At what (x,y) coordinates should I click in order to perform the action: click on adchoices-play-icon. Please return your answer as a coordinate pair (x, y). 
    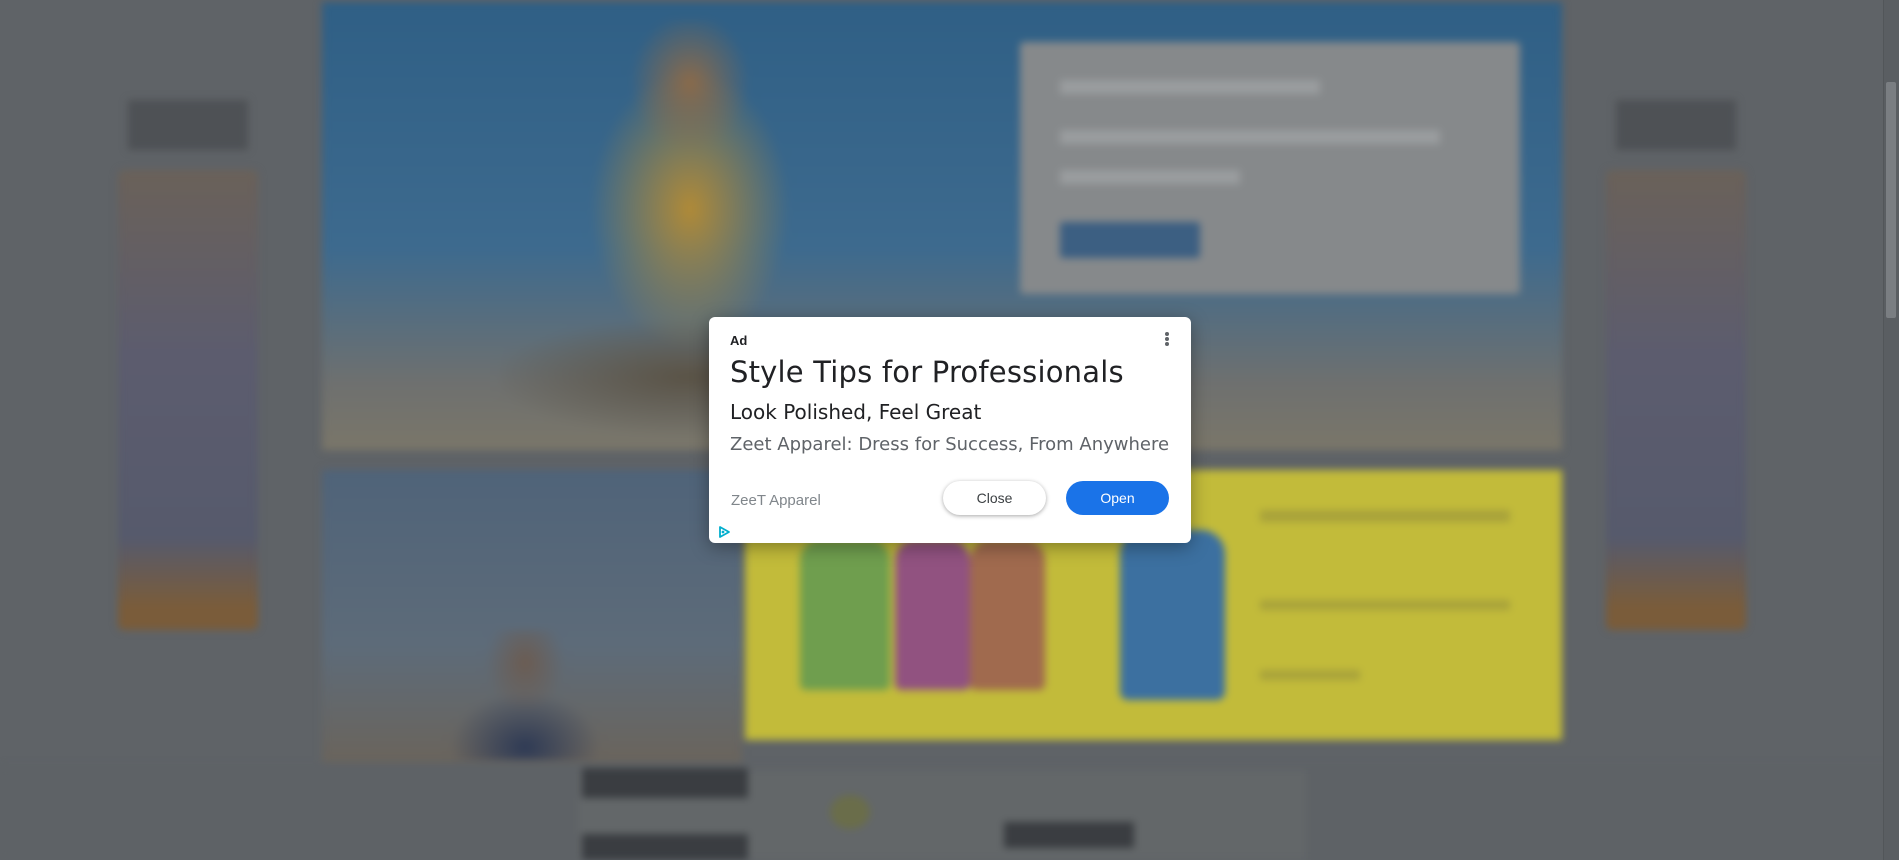
    Looking at the image, I should click on (724, 532).